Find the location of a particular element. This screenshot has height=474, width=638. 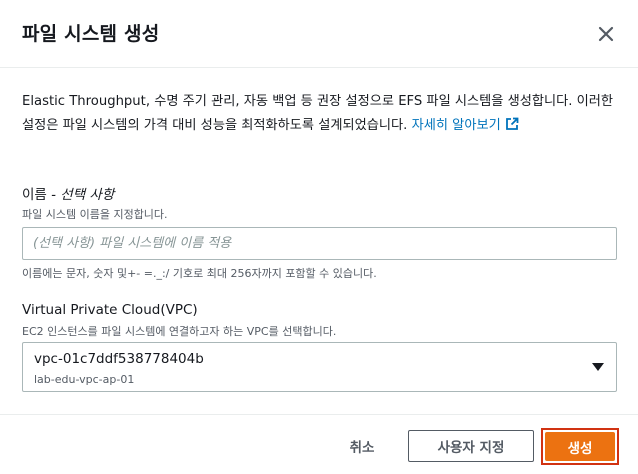

close-button is located at coordinates (606, 34).